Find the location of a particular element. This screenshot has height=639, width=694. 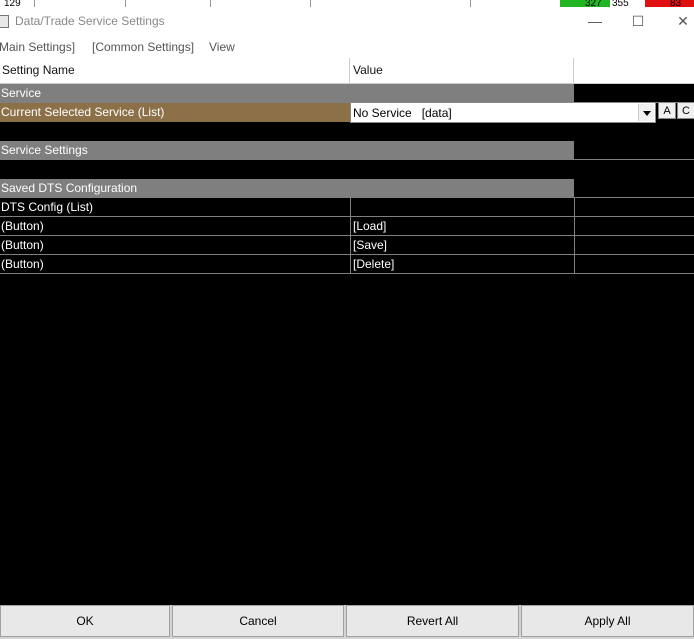

background-value: 327 is located at coordinates (593, 3).